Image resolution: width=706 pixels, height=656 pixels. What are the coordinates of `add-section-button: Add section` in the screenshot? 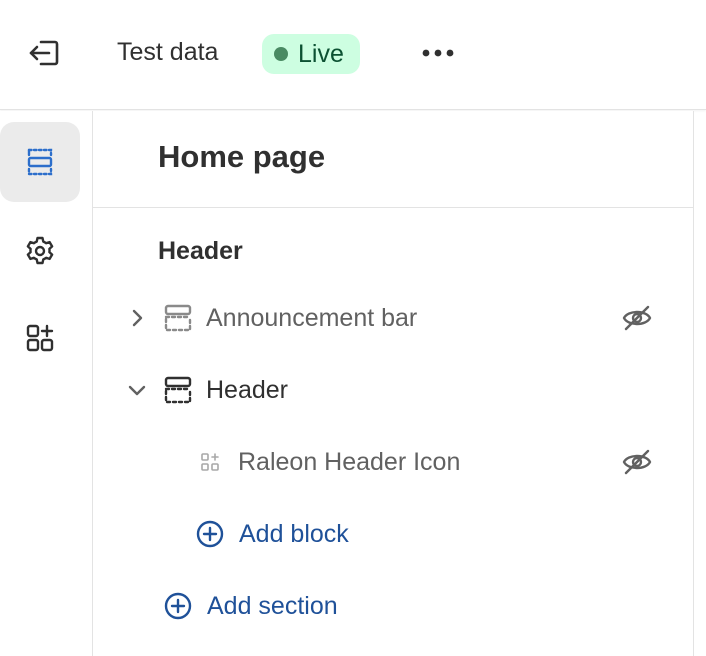 It's located at (250, 606).